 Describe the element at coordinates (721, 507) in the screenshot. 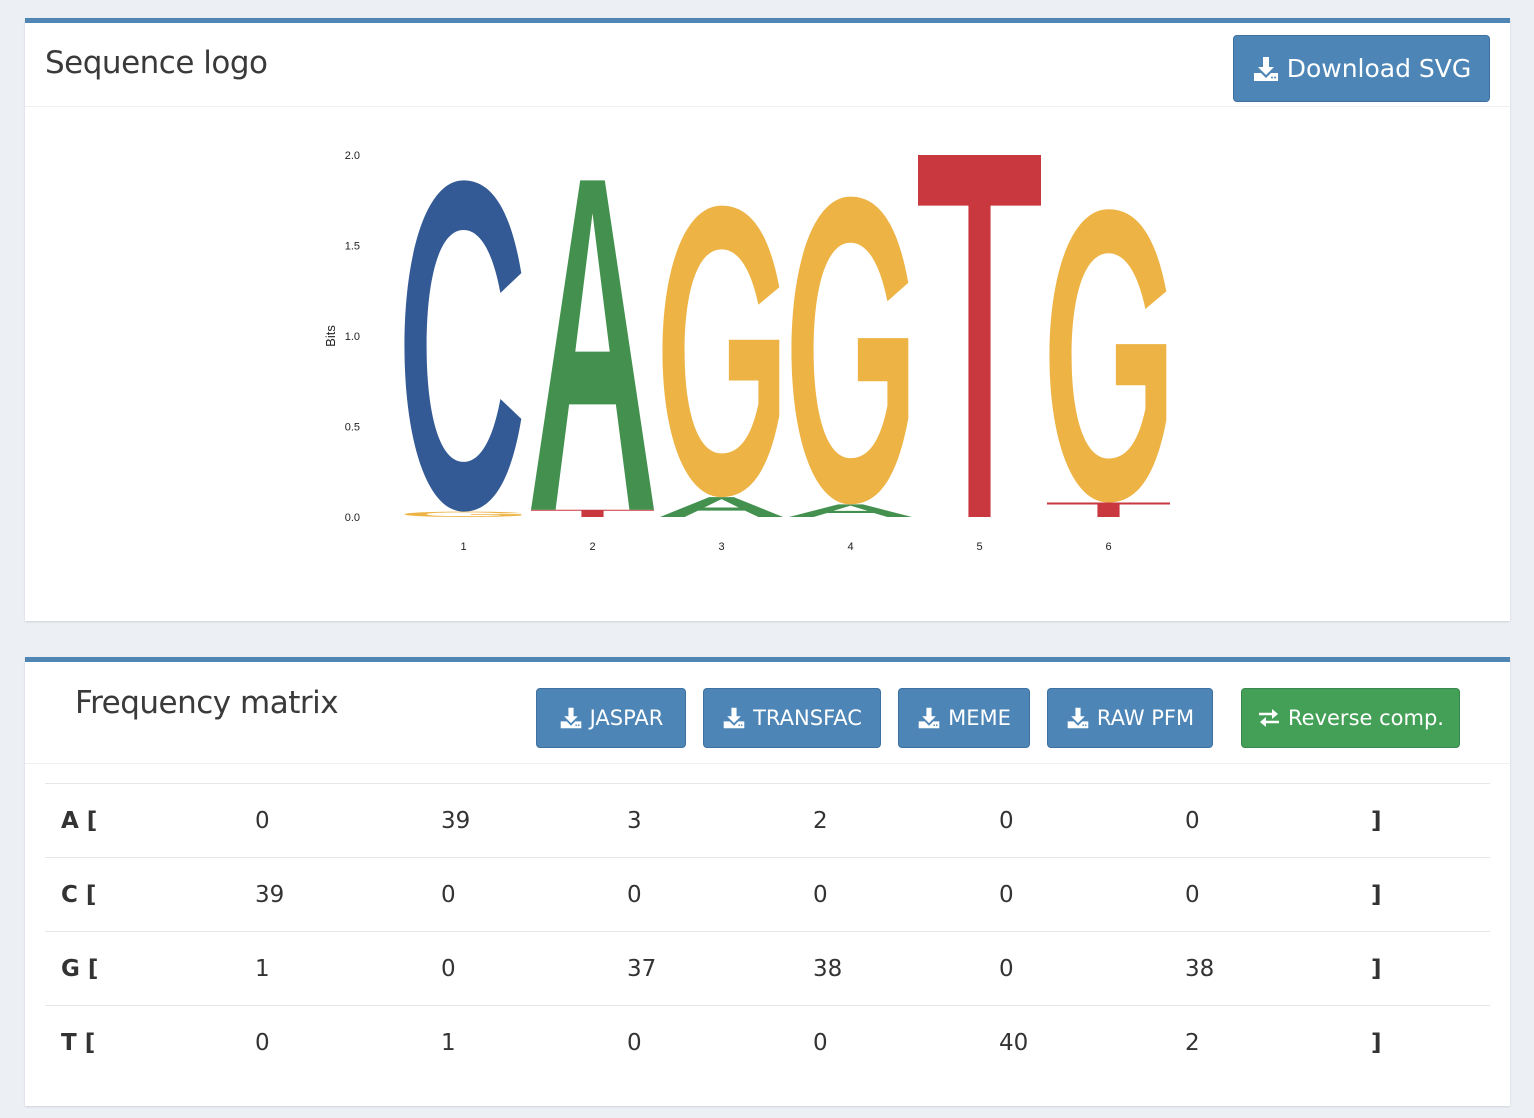

I see `logo-letter-a-pos3` at that location.